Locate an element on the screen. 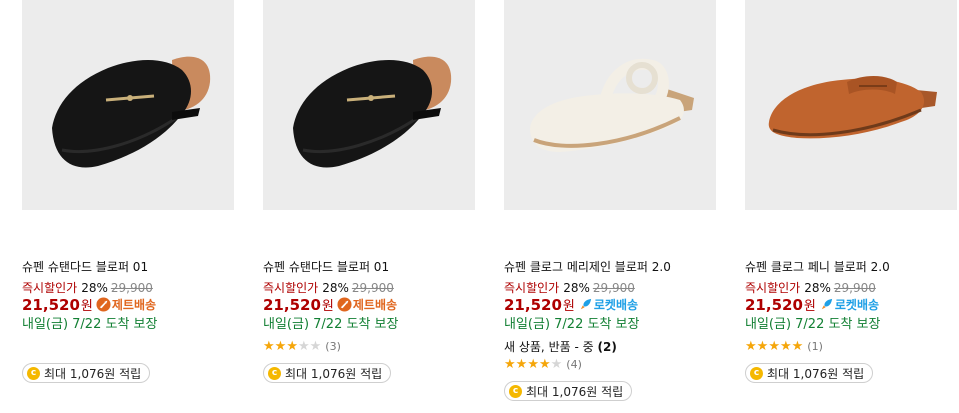  product-name: 슈펜 클로그 페니 블로퍼 2.0 is located at coordinates (817, 266).